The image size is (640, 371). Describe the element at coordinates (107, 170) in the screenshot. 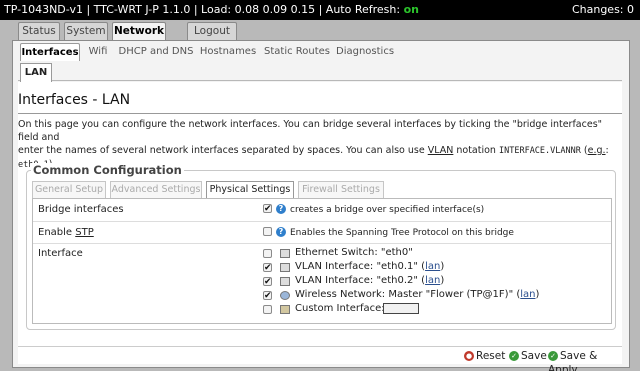

I see `section-legend: Common Configuration` at that location.